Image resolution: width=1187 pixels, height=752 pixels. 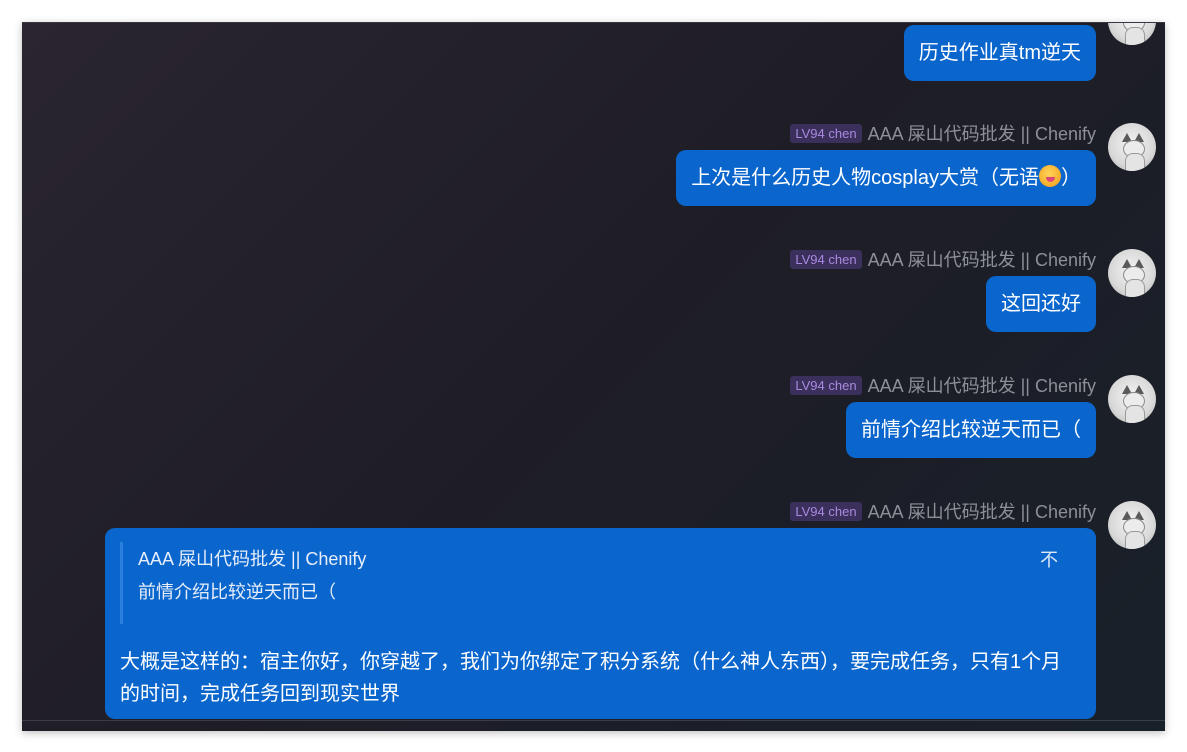 I want to click on quote-text: 前情介绍比较逆天而已（, so click(x=237, y=592).